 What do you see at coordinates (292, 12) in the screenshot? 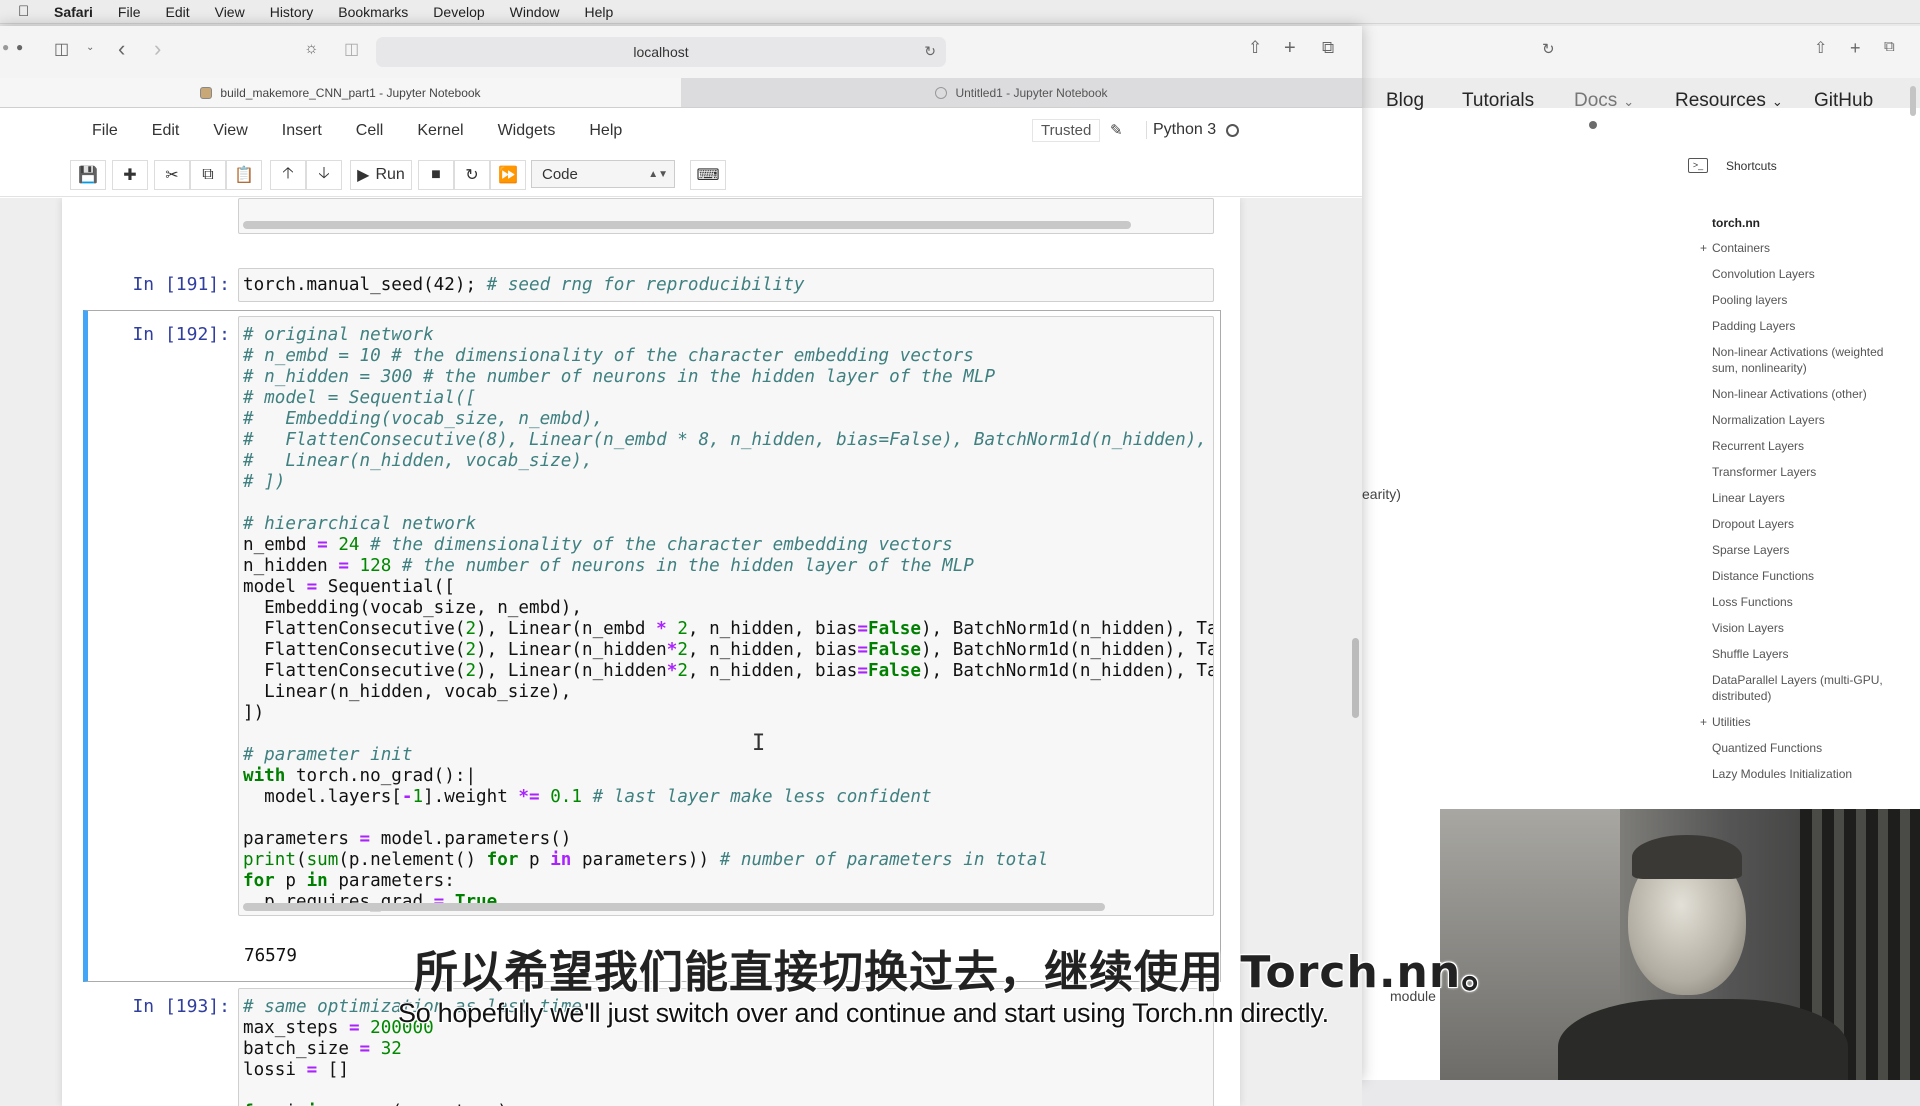
I see `menu-history: History` at bounding box center [292, 12].